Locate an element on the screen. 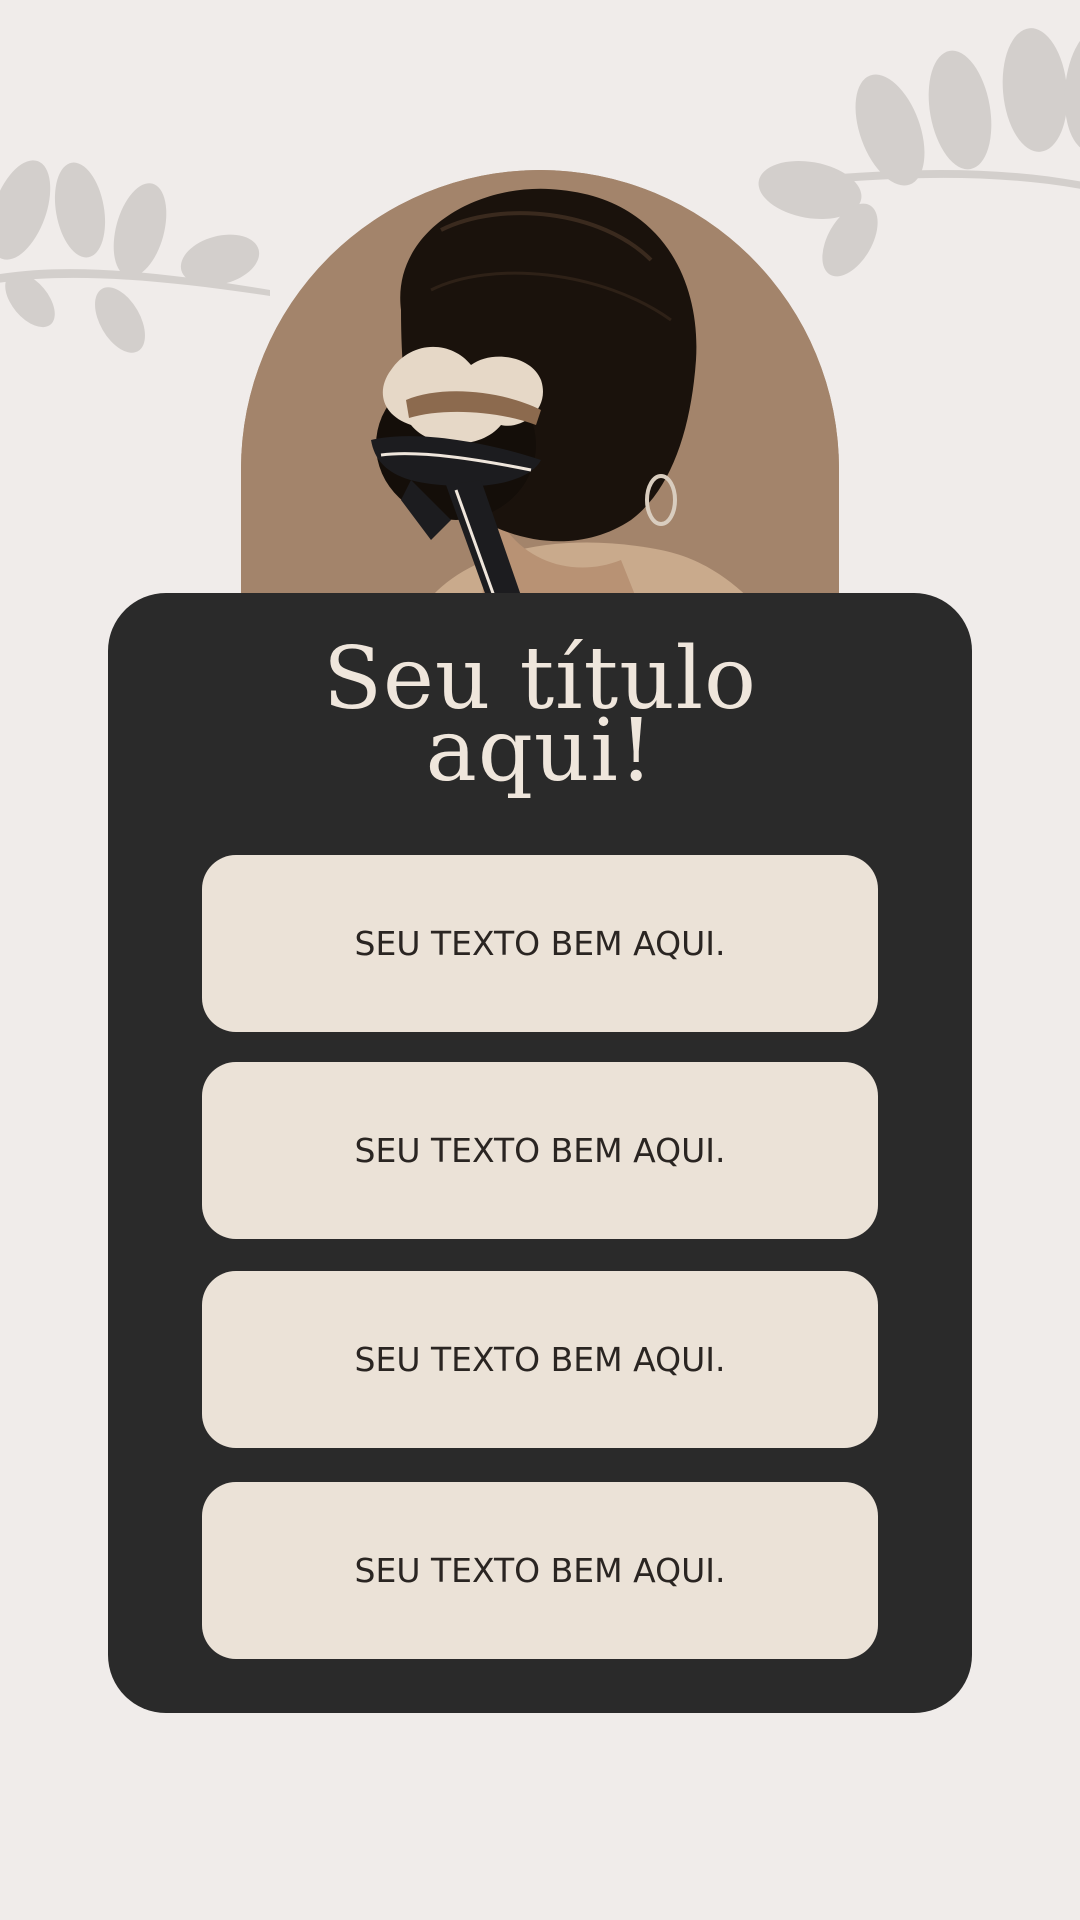 This screenshot has height=1920, width=1080. page-title: Seu título aqui! is located at coordinates (540, 718).